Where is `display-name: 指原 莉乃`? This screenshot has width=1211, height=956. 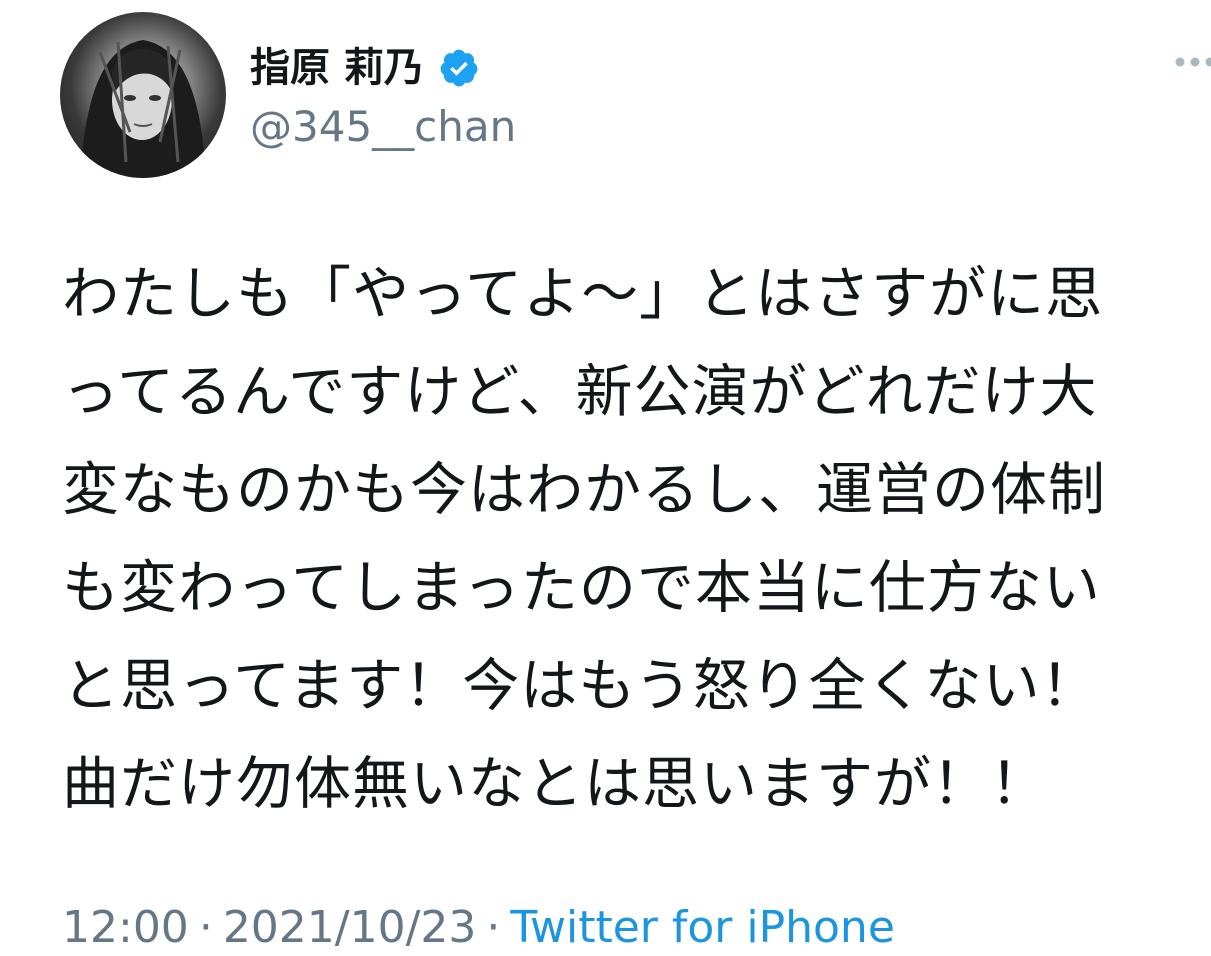 display-name: 指原 莉乃 is located at coordinates (337, 68).